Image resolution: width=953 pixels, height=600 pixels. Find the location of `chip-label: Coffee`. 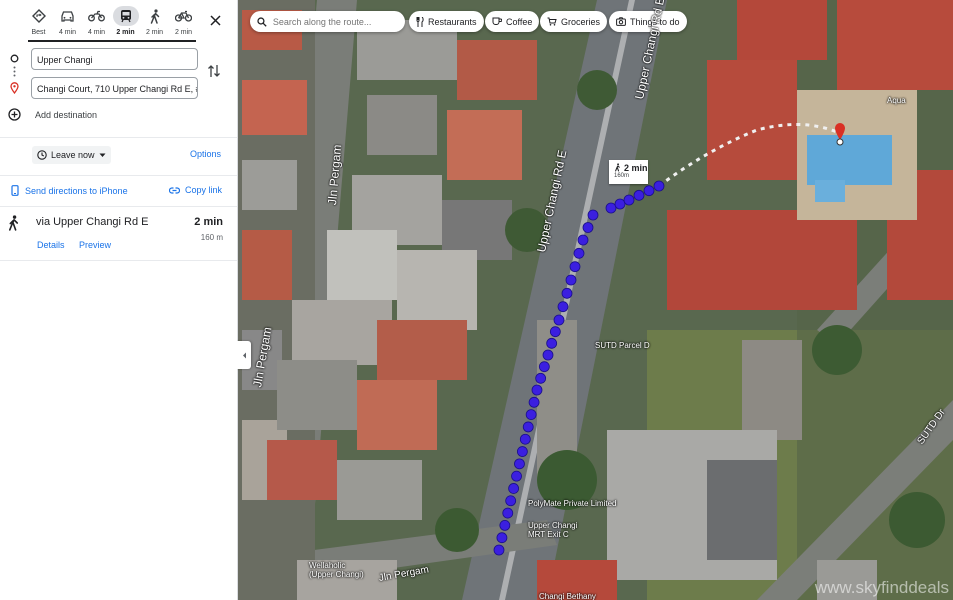

chip-label: Coffee is located at coordinates (519, 21).